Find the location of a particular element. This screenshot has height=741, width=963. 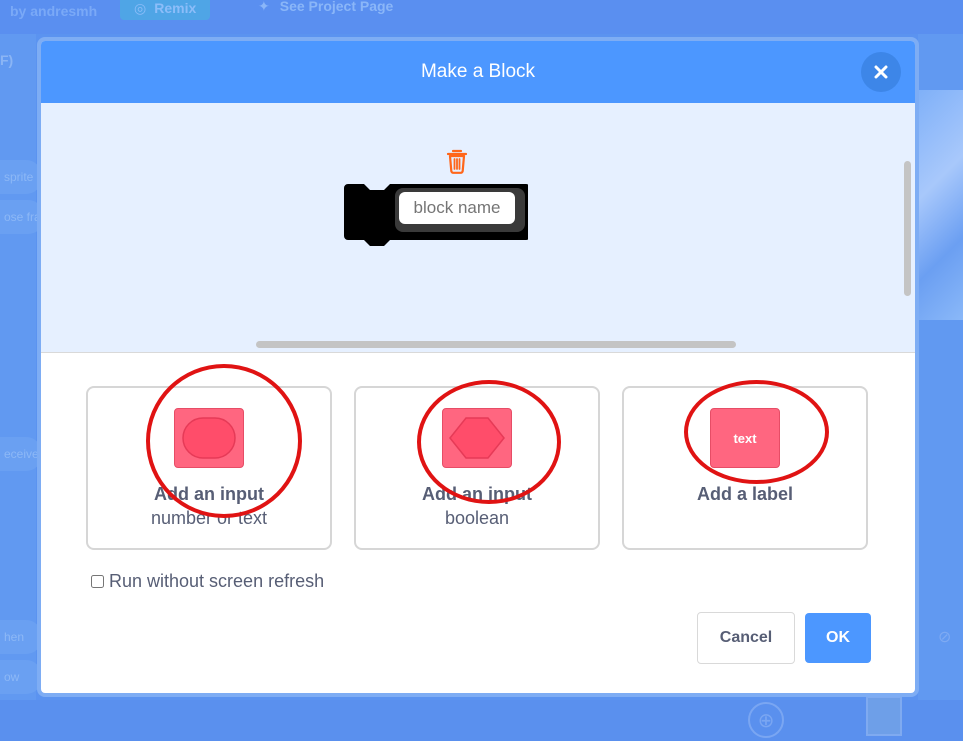

remix-button: ◎ Remix is located at coordinates (165, 10).